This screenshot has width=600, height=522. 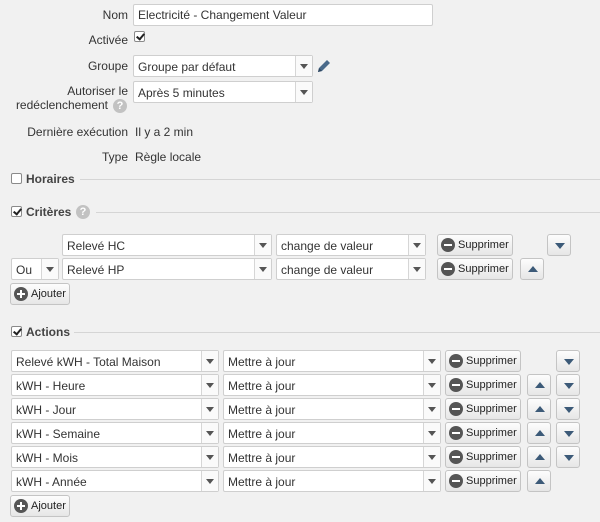 What do you see at coordinates (58, 434) in the screenshot?
I see `action-device-value: kWH - Semaine` at bounding box center [58, 434].